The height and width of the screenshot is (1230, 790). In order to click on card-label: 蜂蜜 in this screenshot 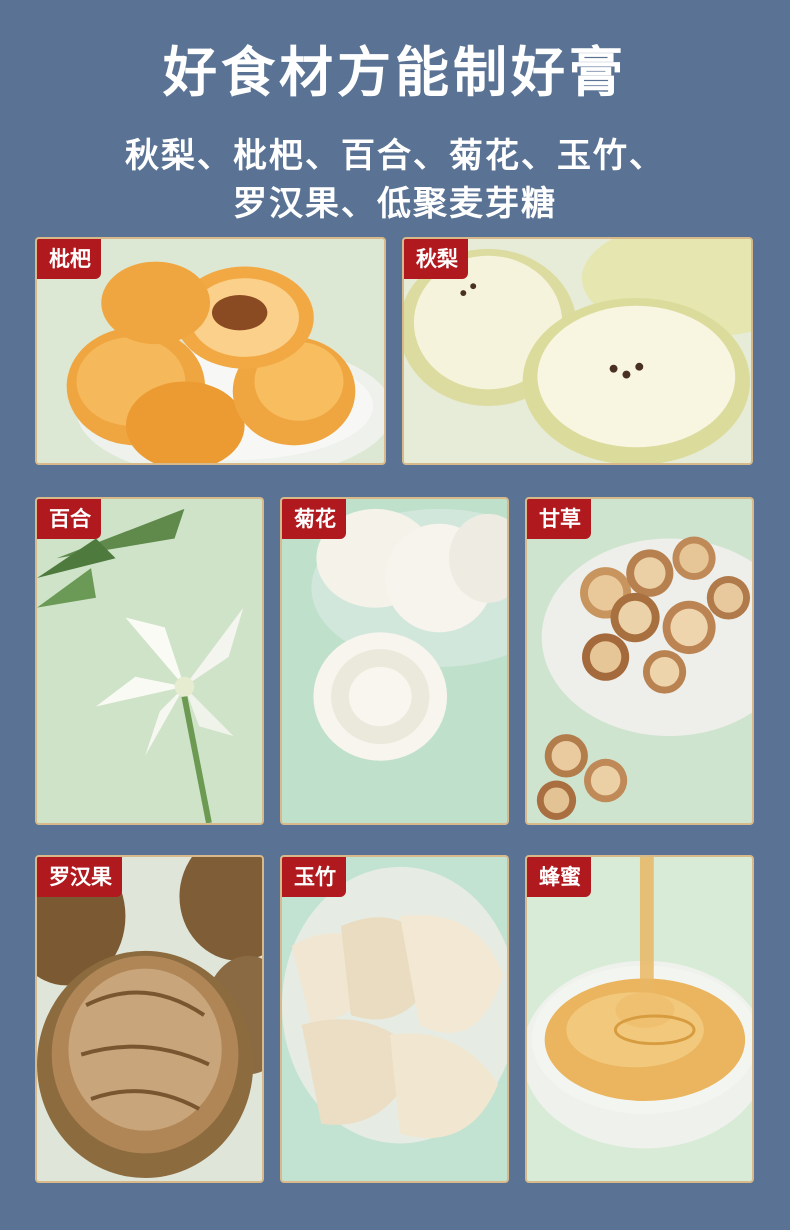, I will do `click(559, 877)`.